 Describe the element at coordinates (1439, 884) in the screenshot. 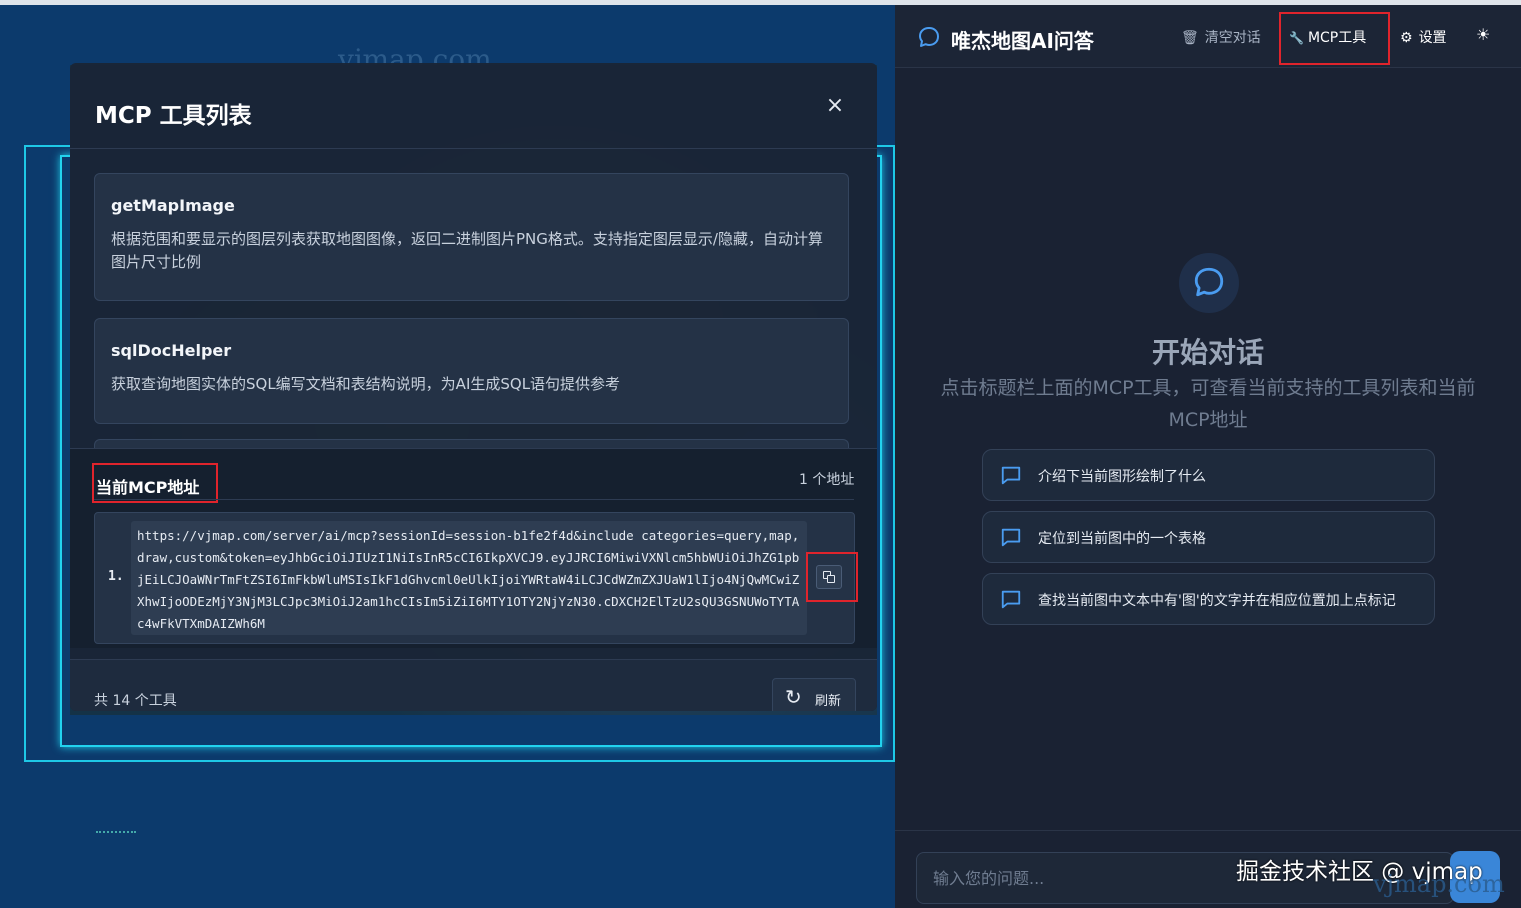

I see `vjmap-watermark: vjmap.com` at that location.